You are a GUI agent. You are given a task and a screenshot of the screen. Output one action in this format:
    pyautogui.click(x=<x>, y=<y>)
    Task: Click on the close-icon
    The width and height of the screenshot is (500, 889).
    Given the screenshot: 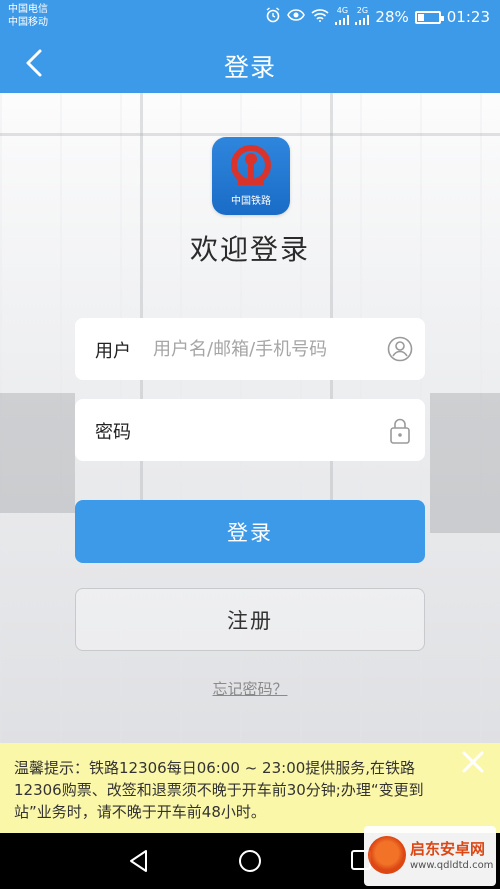 What is the action you would take?
    pyautogui.click(x=473, y=762)
    